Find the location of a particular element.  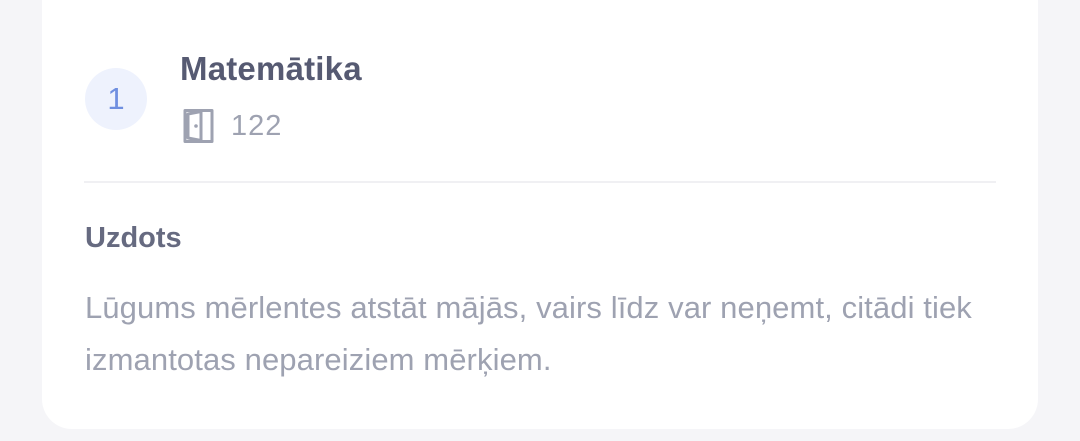

lesson-number-badge: 1 is located at coordinates (116, 99).